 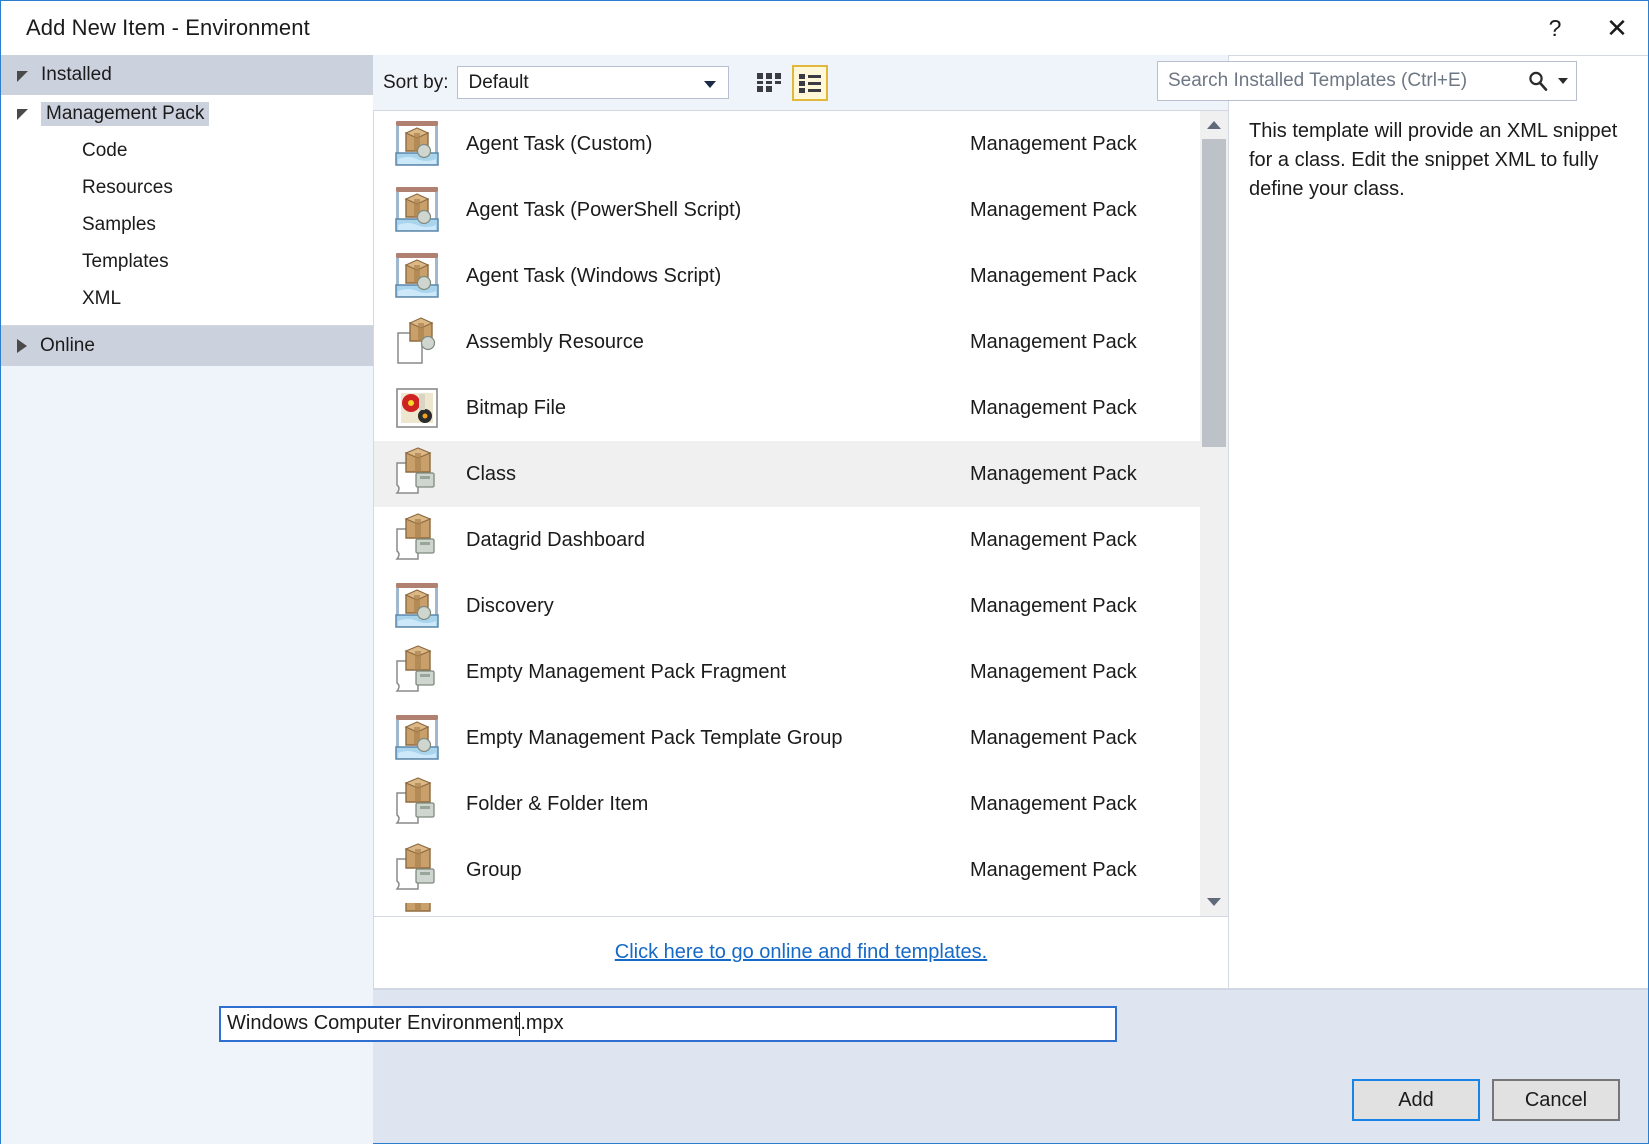 What do you see at coordinates (1416, 1100) in the screenshot?
I see `add-button: Add` at bounding box center [1416, 1100].